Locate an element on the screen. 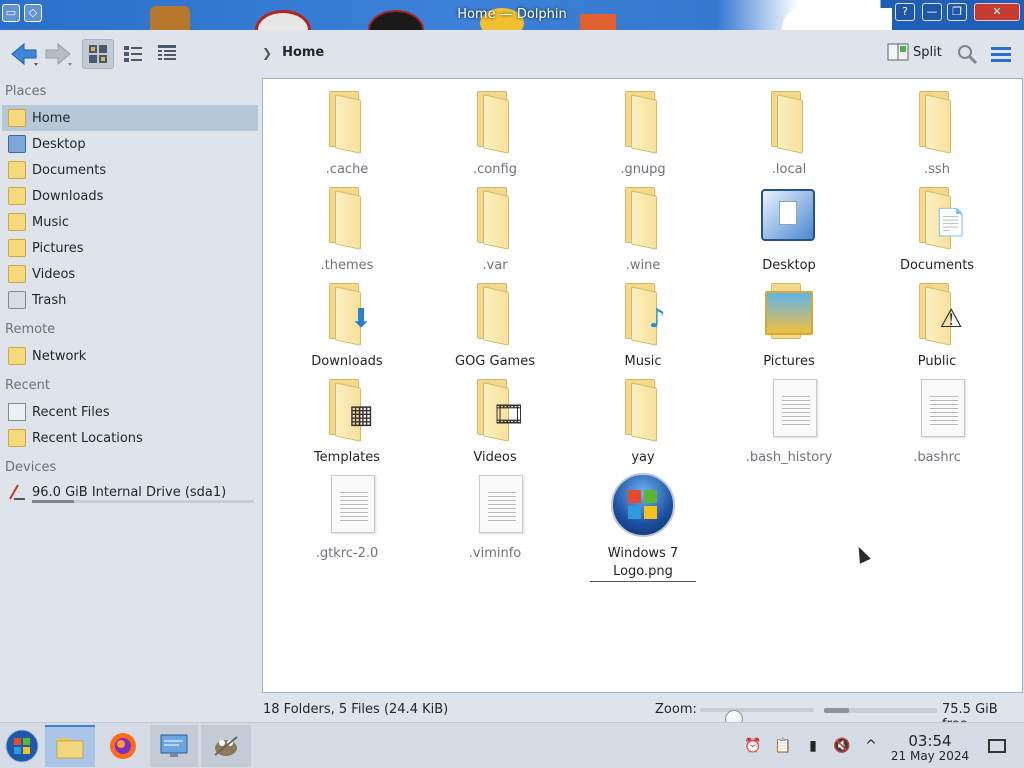 This screenshot has width=1024, height=768. file-name: .themes is located at coordinates (347, 265).